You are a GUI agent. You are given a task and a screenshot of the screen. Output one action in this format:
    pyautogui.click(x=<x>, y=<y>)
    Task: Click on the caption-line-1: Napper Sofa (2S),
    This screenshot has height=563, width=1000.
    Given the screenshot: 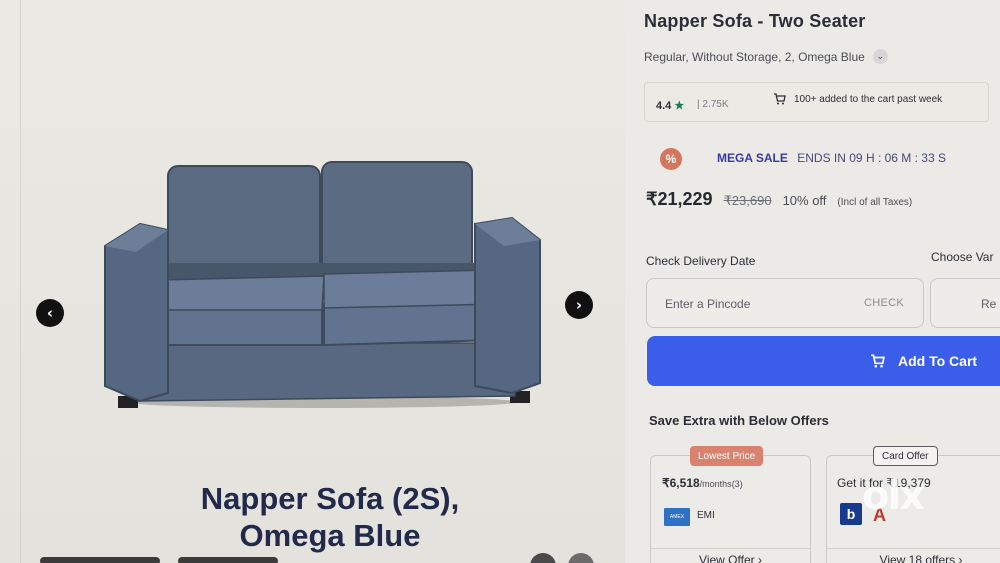 What is the action you would take?
    pyautogui.click(x=330, y=498)
    